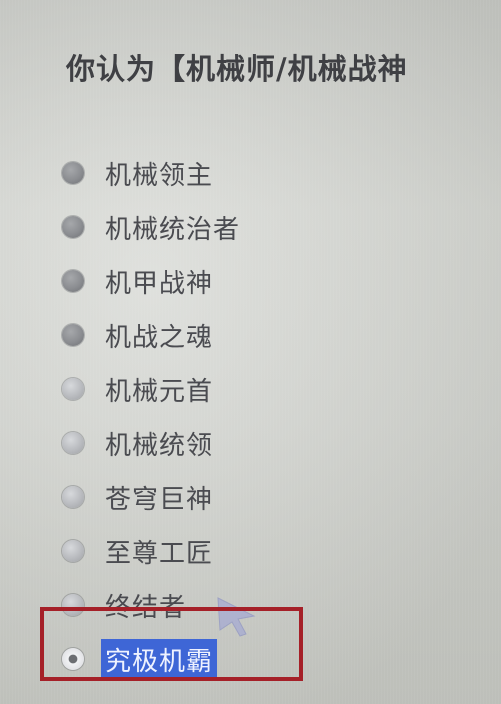 This screenshot has width=501, height=704. Describe the element at coordinates (159, 389) in the screenshot. I see `radio-option-label: 机械元首` at that location.